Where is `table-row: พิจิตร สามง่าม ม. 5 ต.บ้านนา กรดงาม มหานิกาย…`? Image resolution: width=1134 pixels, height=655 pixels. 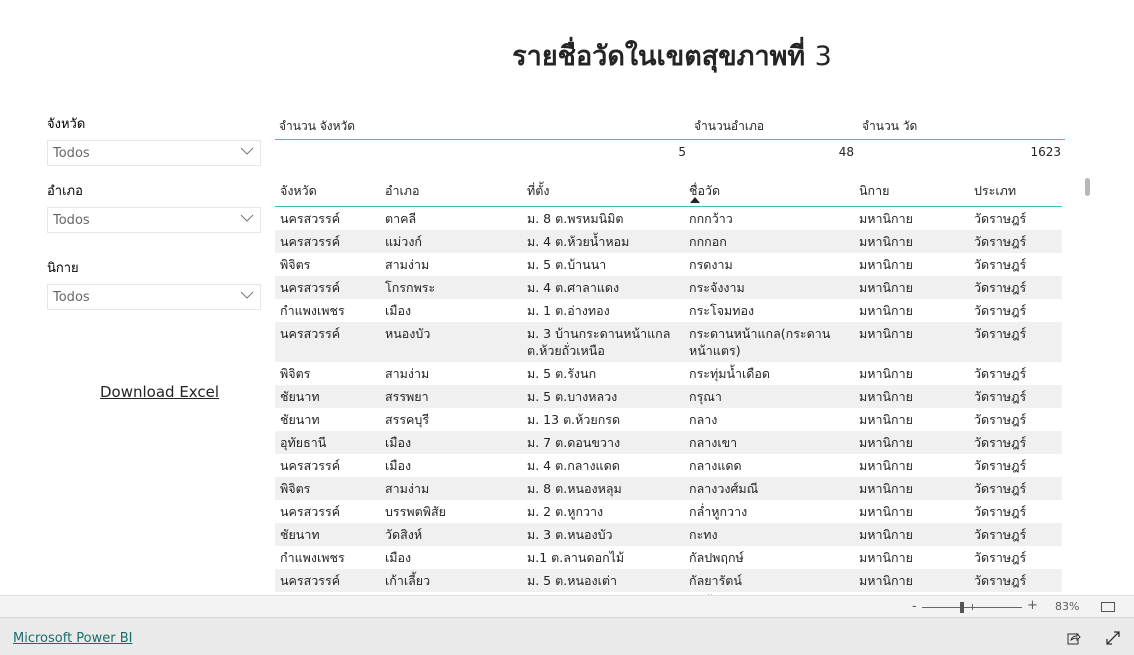
table-row: พิจิตร สามง่าม ม. 5 ต.บ้านนา กรดงาม มหานิกาย… is located at coordinates (668, 264).